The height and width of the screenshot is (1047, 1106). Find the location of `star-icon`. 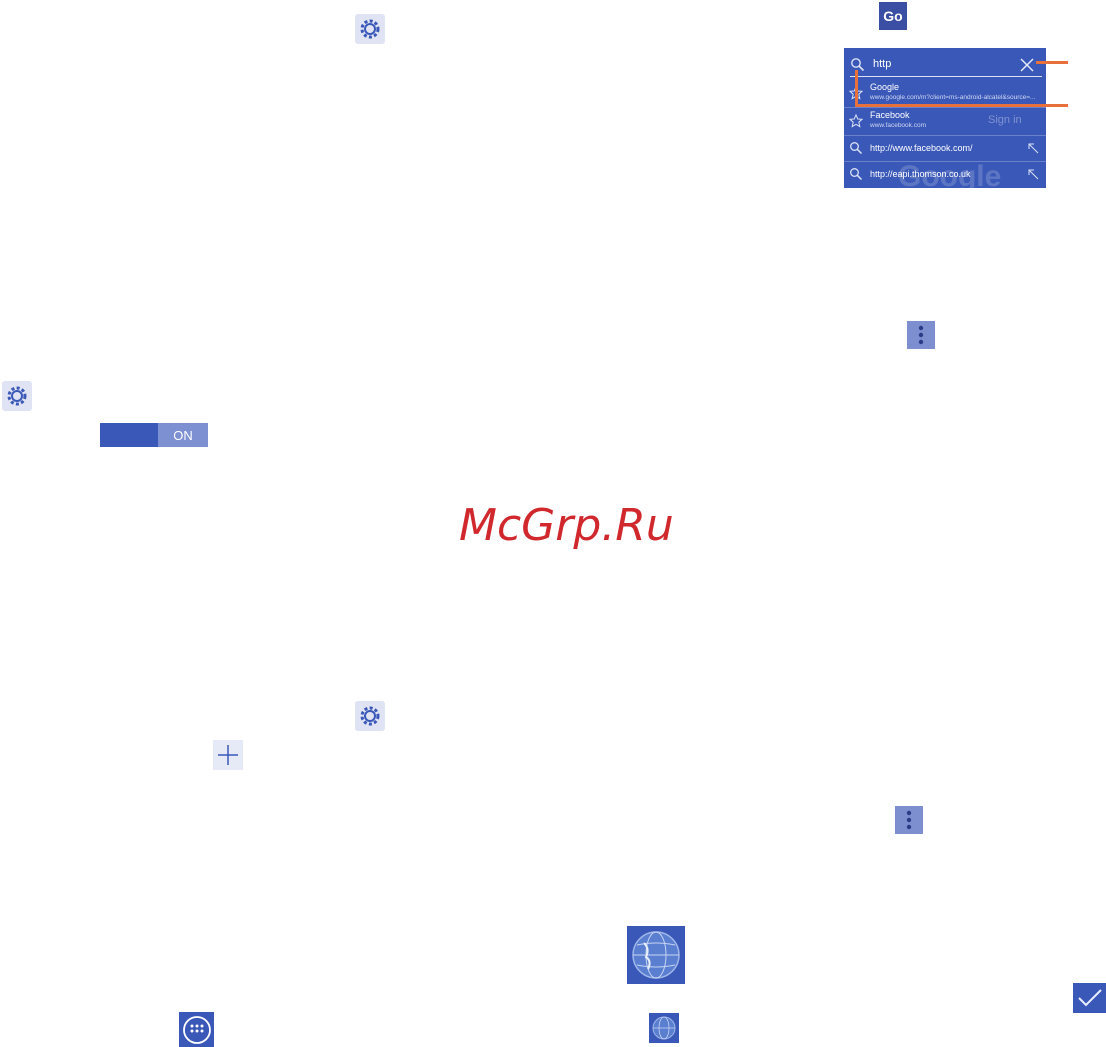

star-icon is located at coordinates (856, 121).